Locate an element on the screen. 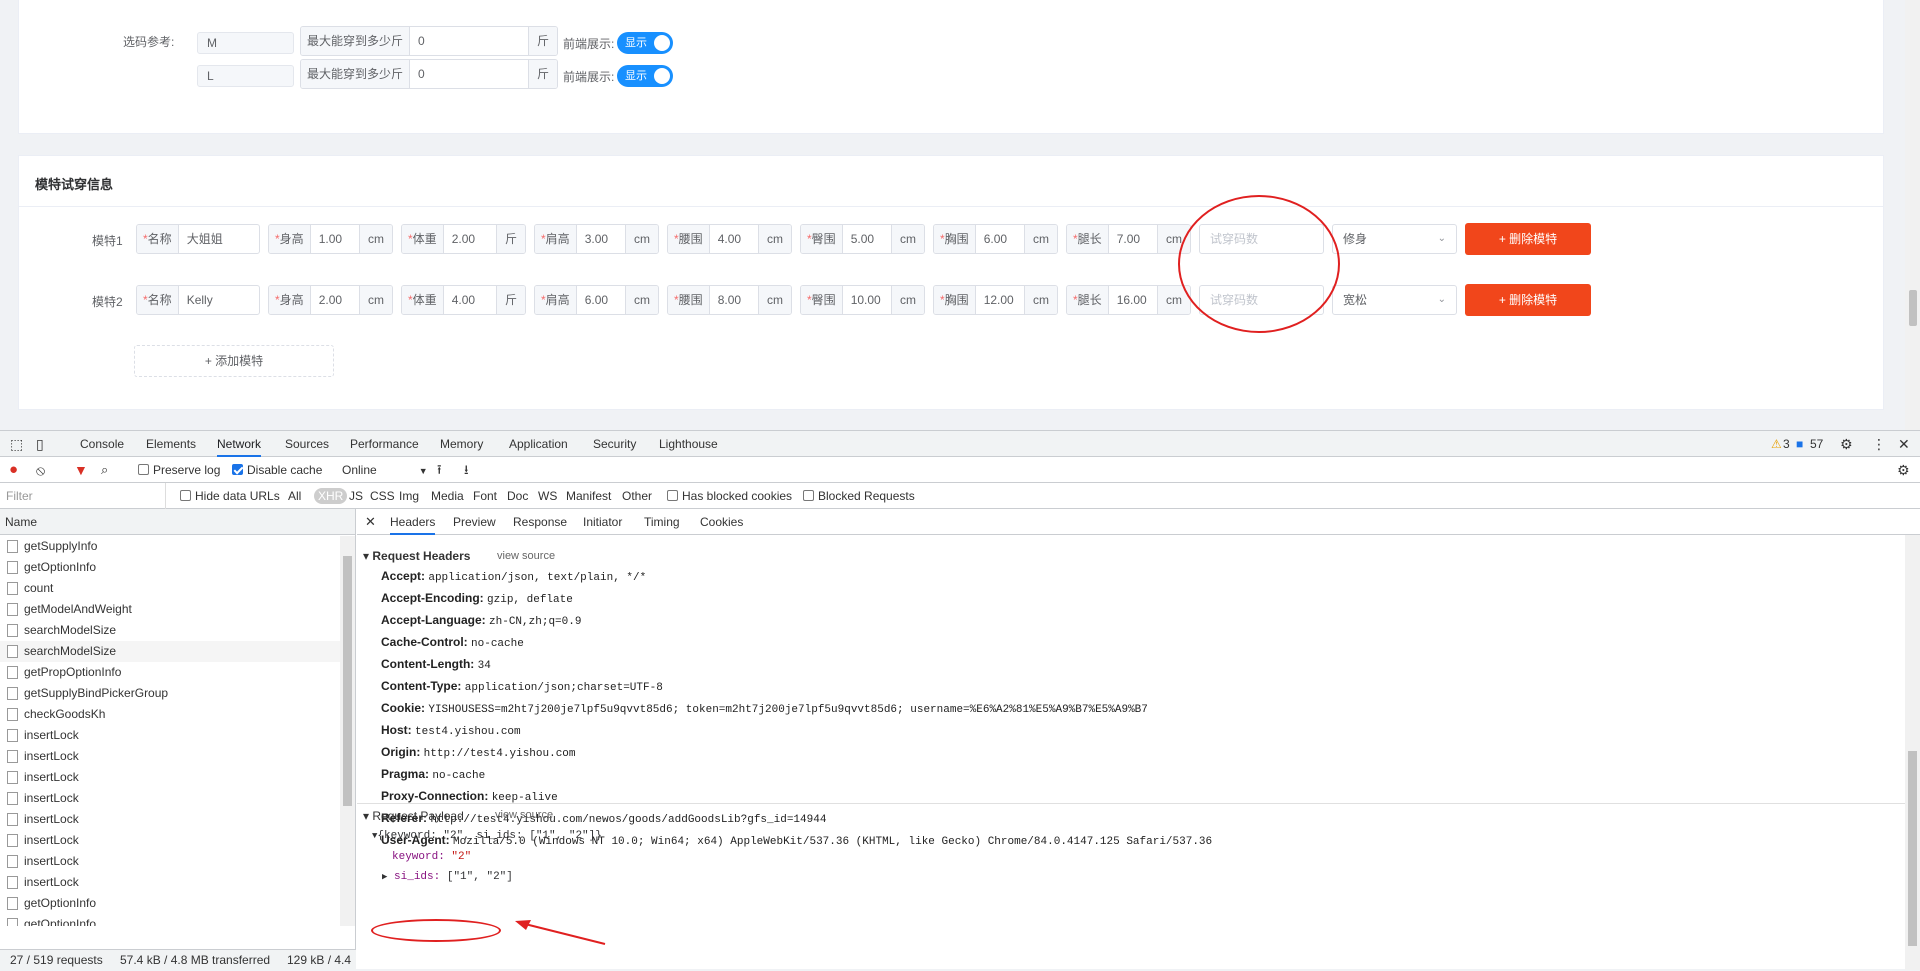 This screenshot has height=971, width=1920. name-column-header: Name is located at coordinates (177, 522).